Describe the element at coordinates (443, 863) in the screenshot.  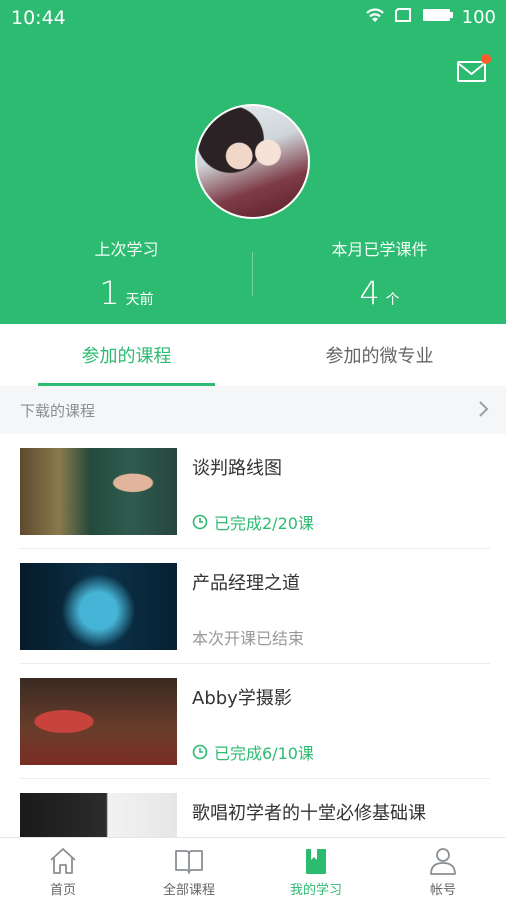
I see `person-icon` at that location.